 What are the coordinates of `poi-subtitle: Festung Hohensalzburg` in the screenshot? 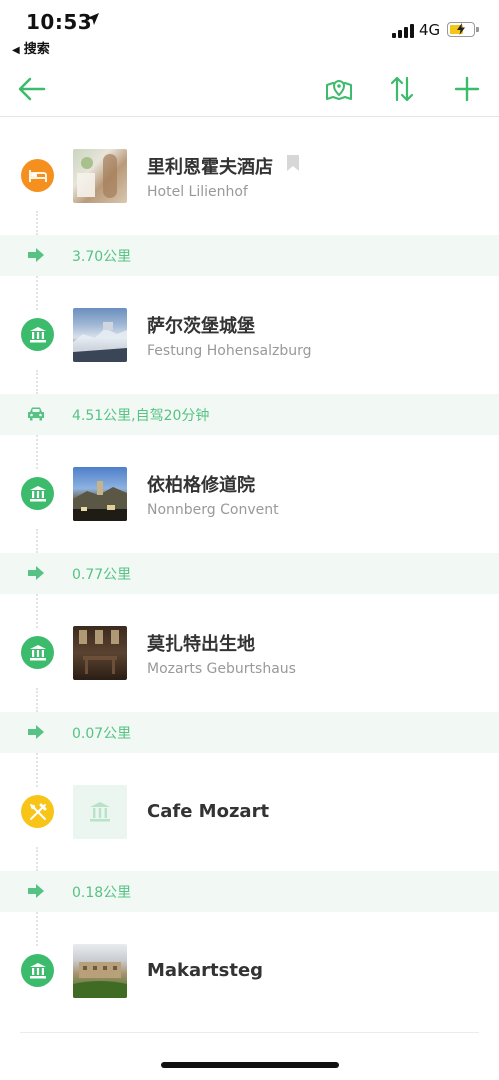 It's located at (229, 351).